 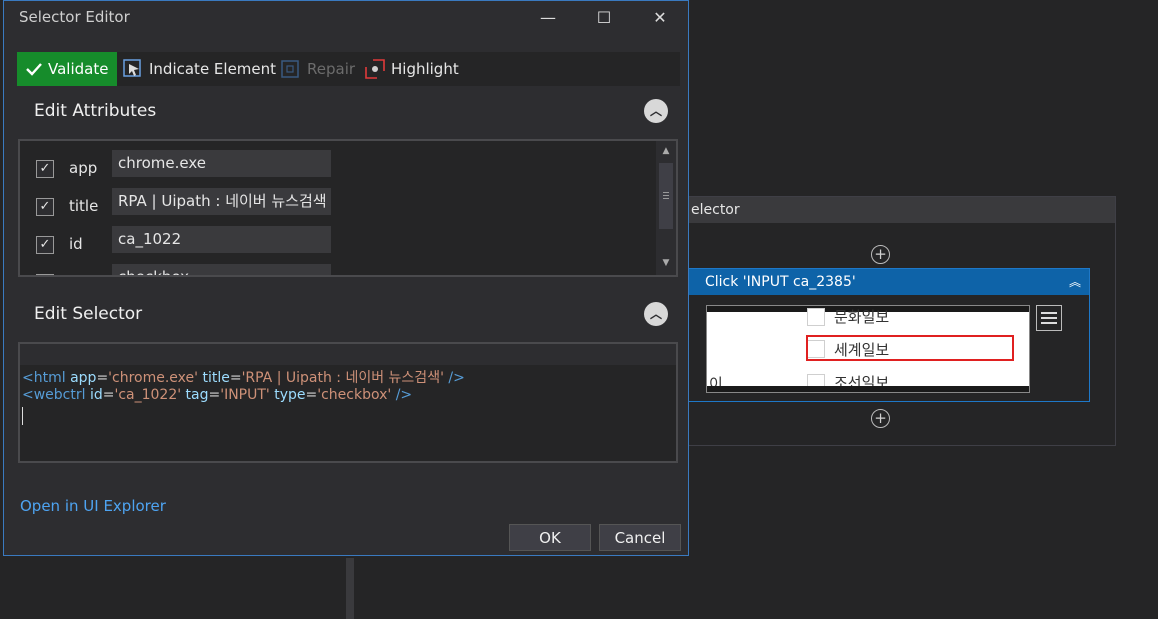 I want to click on collapse-selector-chevron-icon: ︿, so click(x=656, y=314).